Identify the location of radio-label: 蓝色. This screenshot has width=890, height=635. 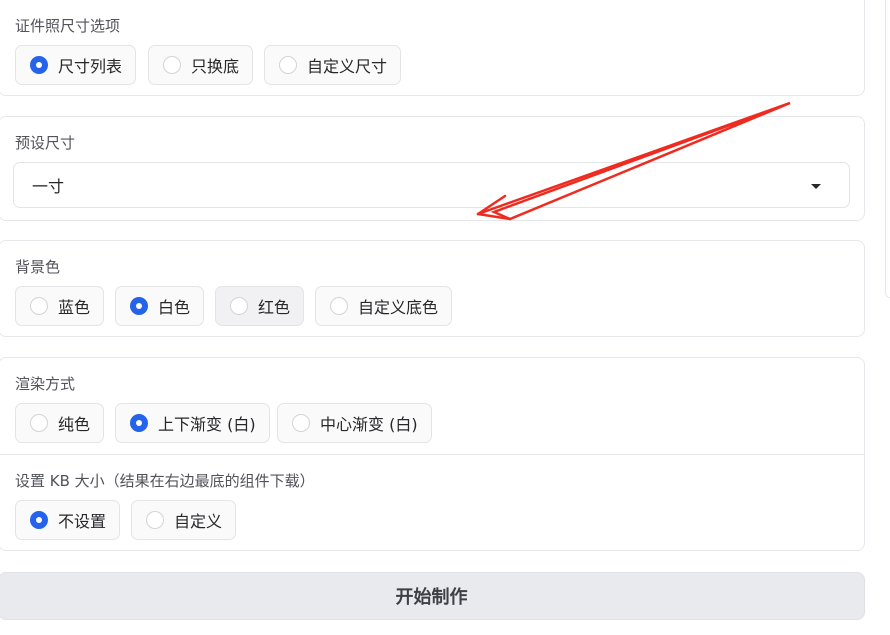
(74, 307).